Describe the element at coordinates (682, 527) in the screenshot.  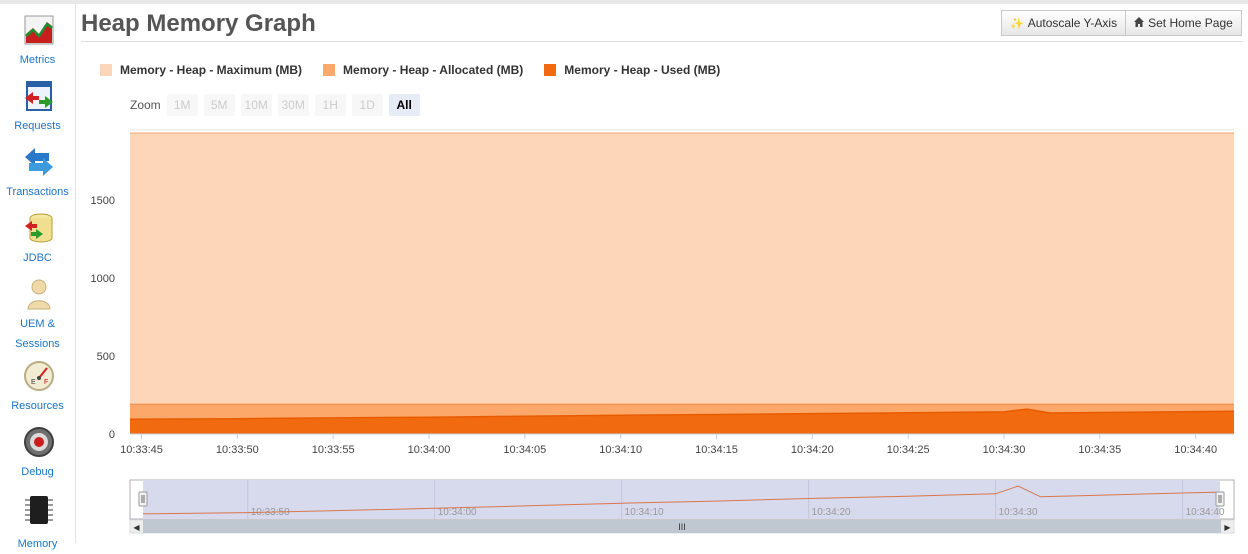
I see `scrollbar-grip-icon: III` at that location.